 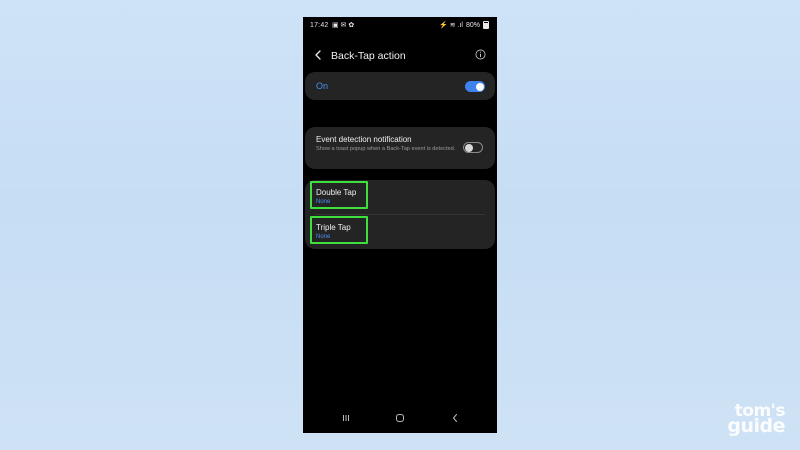 What do you see at coordinates (400, 26) in the screenshot?
I see `status-bar: 17:42 ▣ ✉ ✿ ⚡ ≋ .ıl 80%` at bounding box center [400, 26].